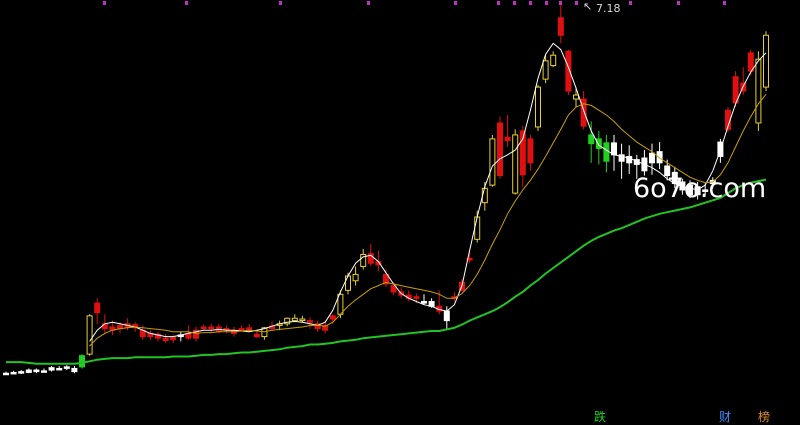  Describe the element at coordinates (600, 417) in the screenshot. I see `tag-die: 跌` at that location.